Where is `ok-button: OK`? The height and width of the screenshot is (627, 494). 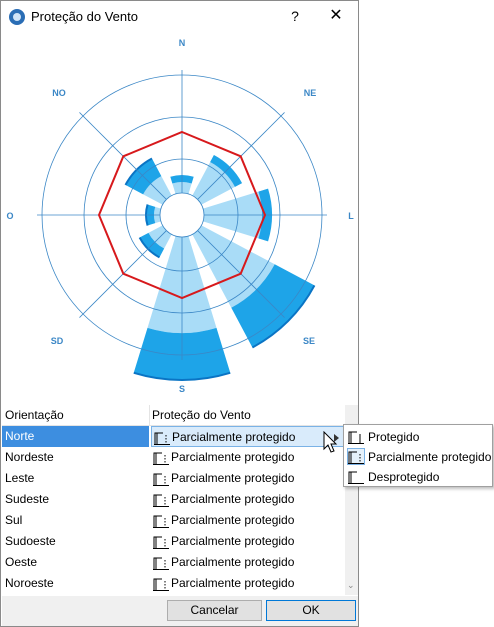 ok-button: OK is located at coordinates (311, 610).